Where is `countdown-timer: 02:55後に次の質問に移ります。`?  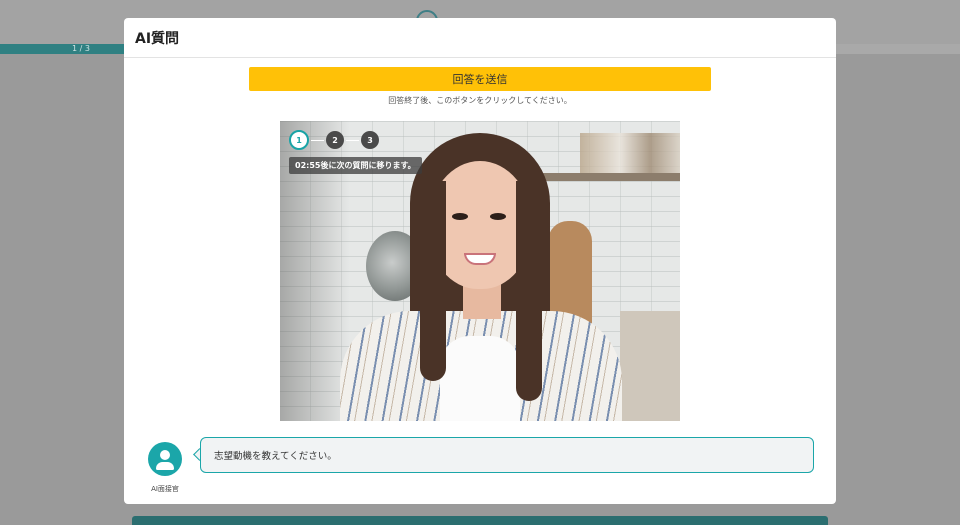 countdown-timer: 02:55後に次の質問に移ります。 is located at coordinates (355, 165).